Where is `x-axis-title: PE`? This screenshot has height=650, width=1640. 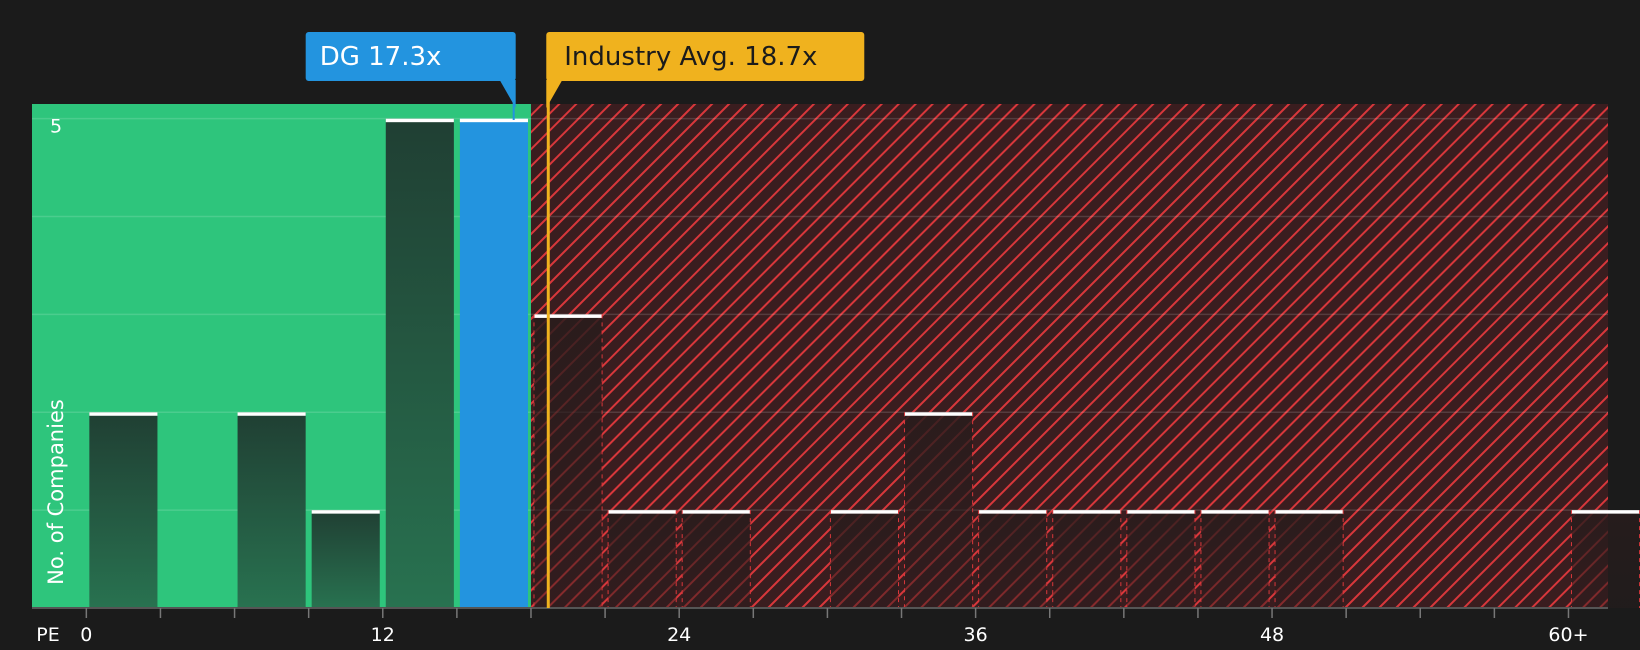
x-axis-title: PE is located at coordinates (47, 635).